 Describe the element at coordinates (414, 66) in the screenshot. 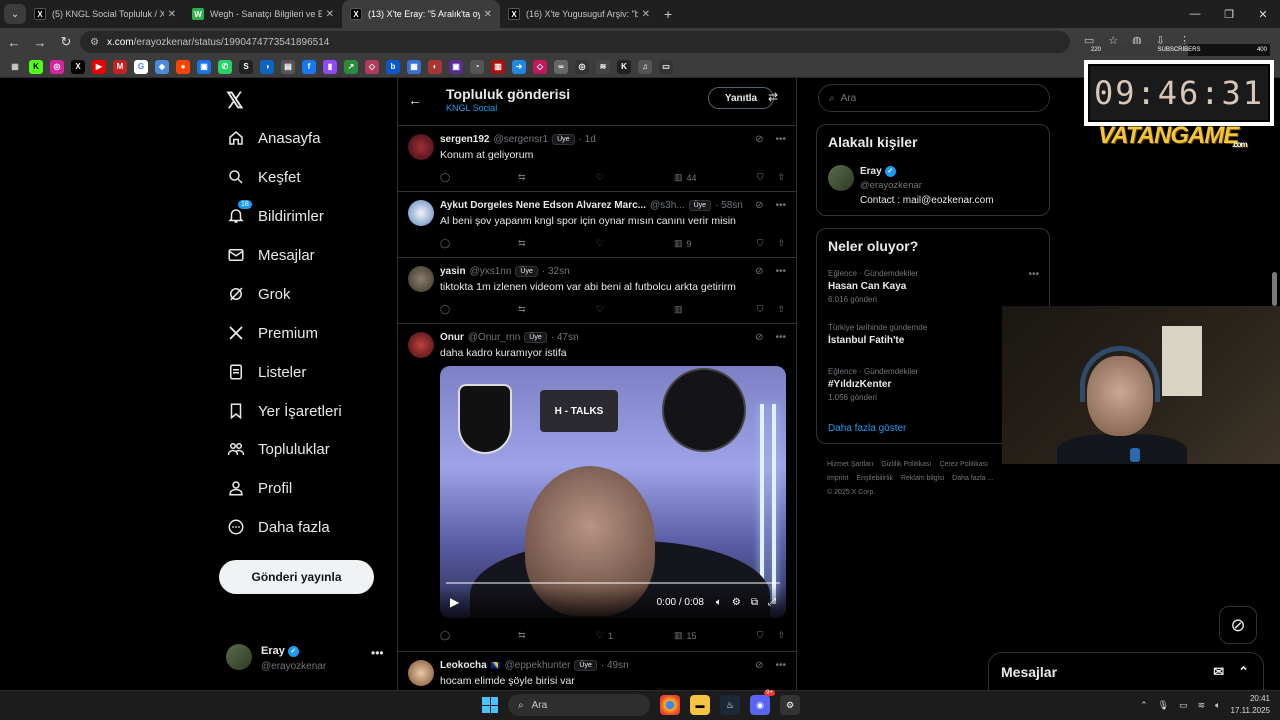

I see `bookmark-icon: ▦` at that location.